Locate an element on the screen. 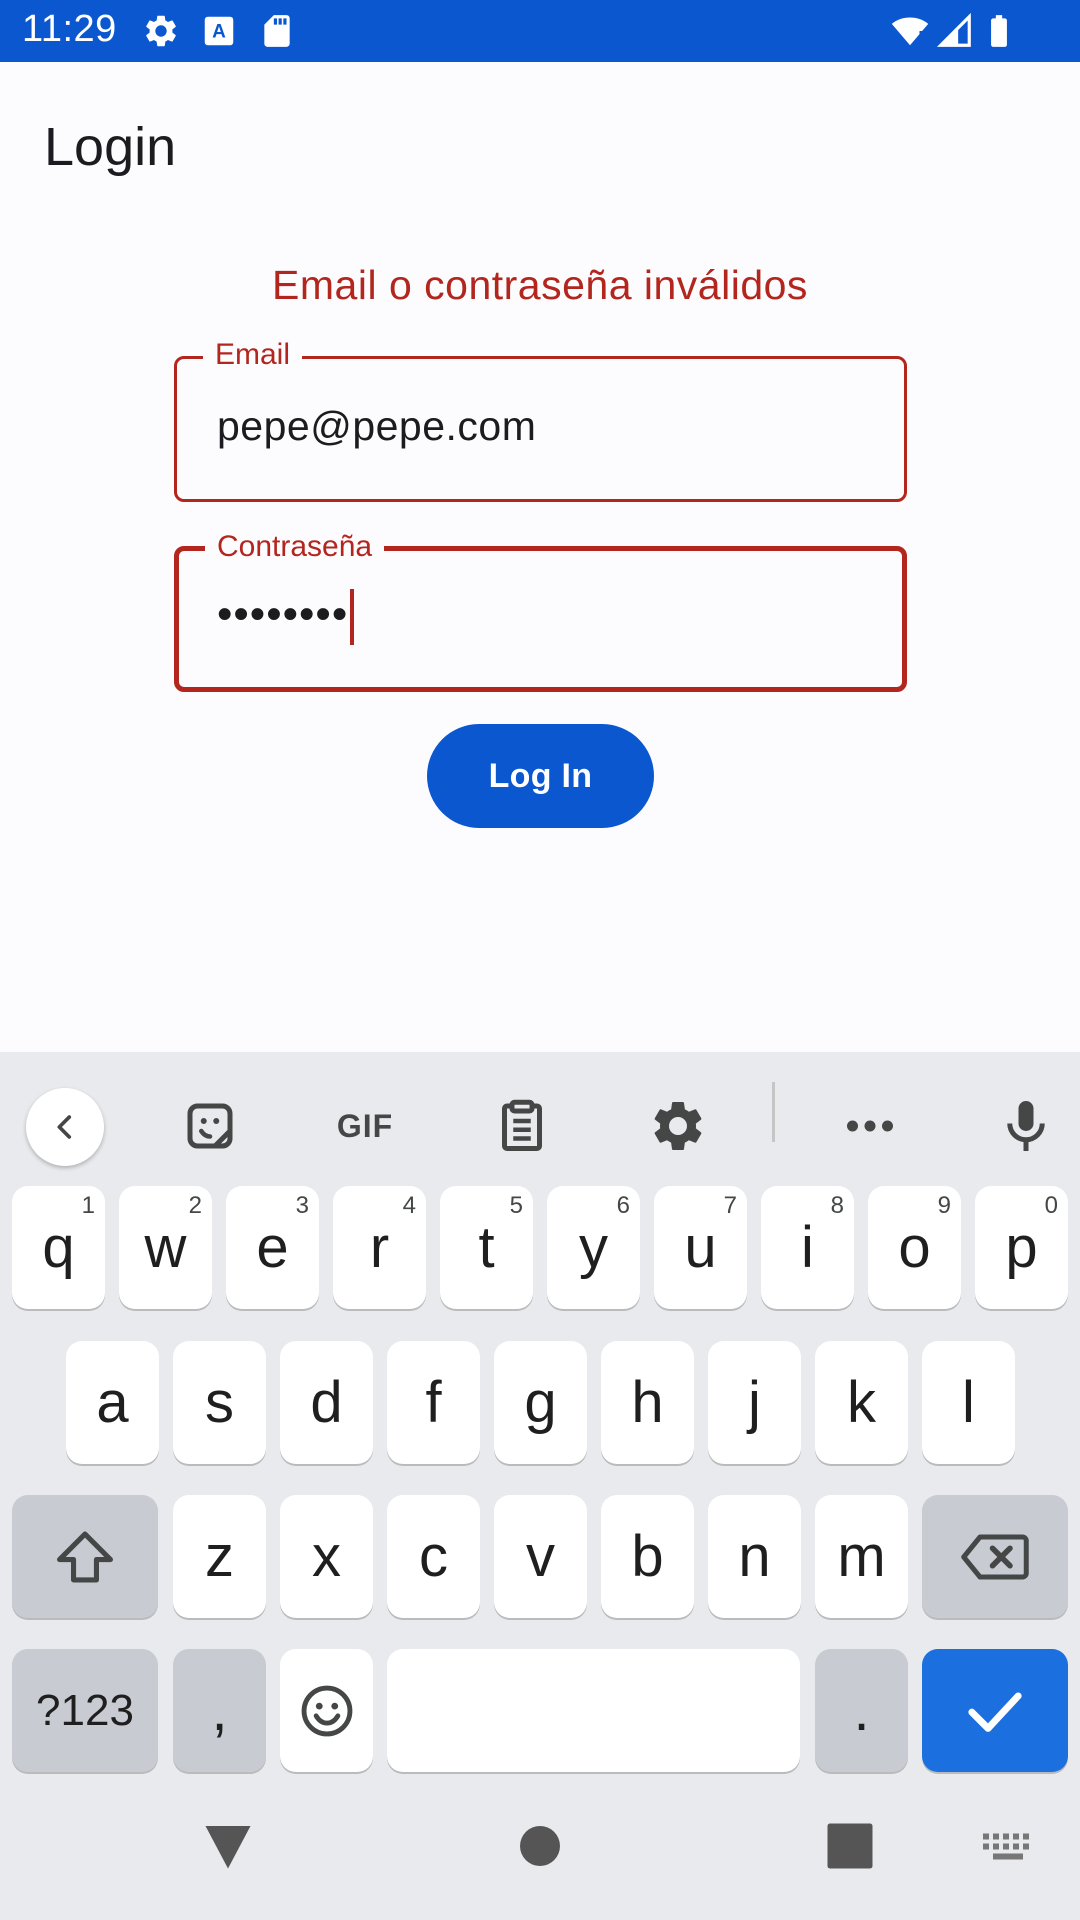 The image size is (1080, 1920). keyboard-toolbar: GIF is located at coordinates (540, 1110).